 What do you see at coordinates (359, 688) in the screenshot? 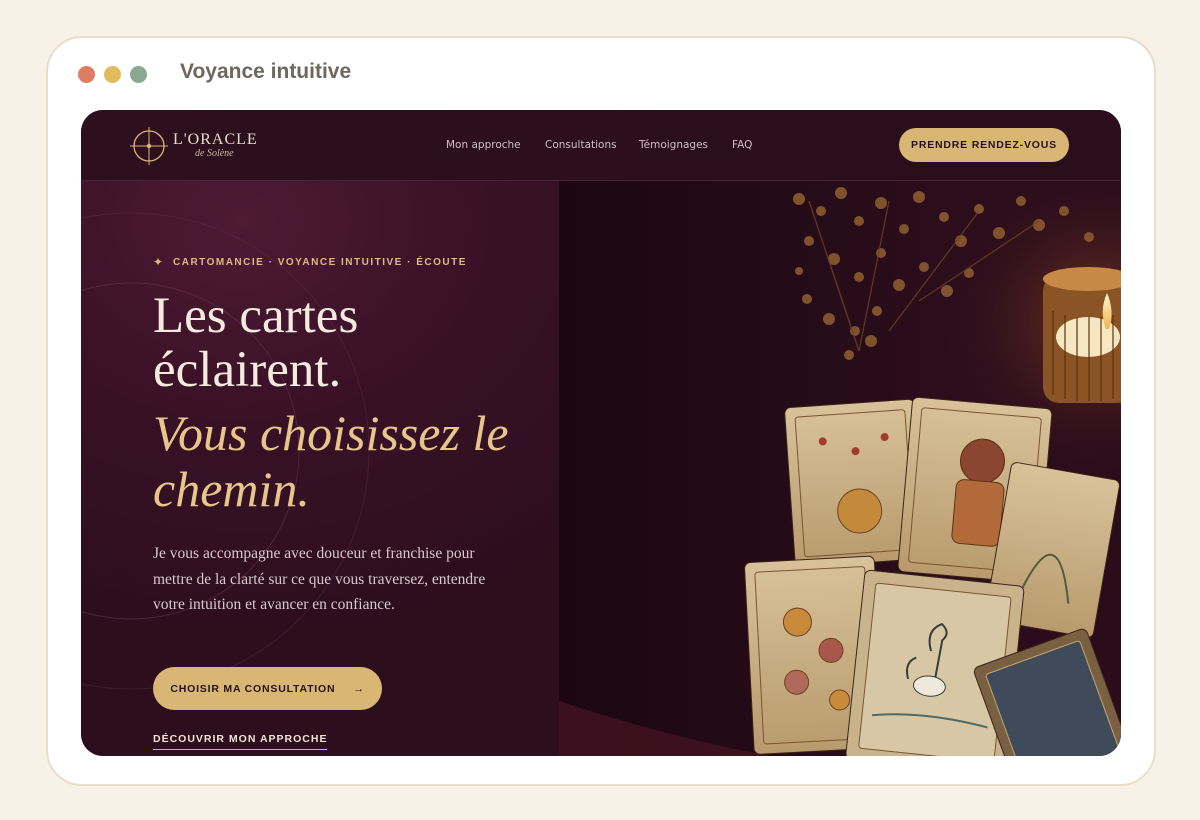
I see `arrow-right-icon: →` at bounding box center [359, 688].